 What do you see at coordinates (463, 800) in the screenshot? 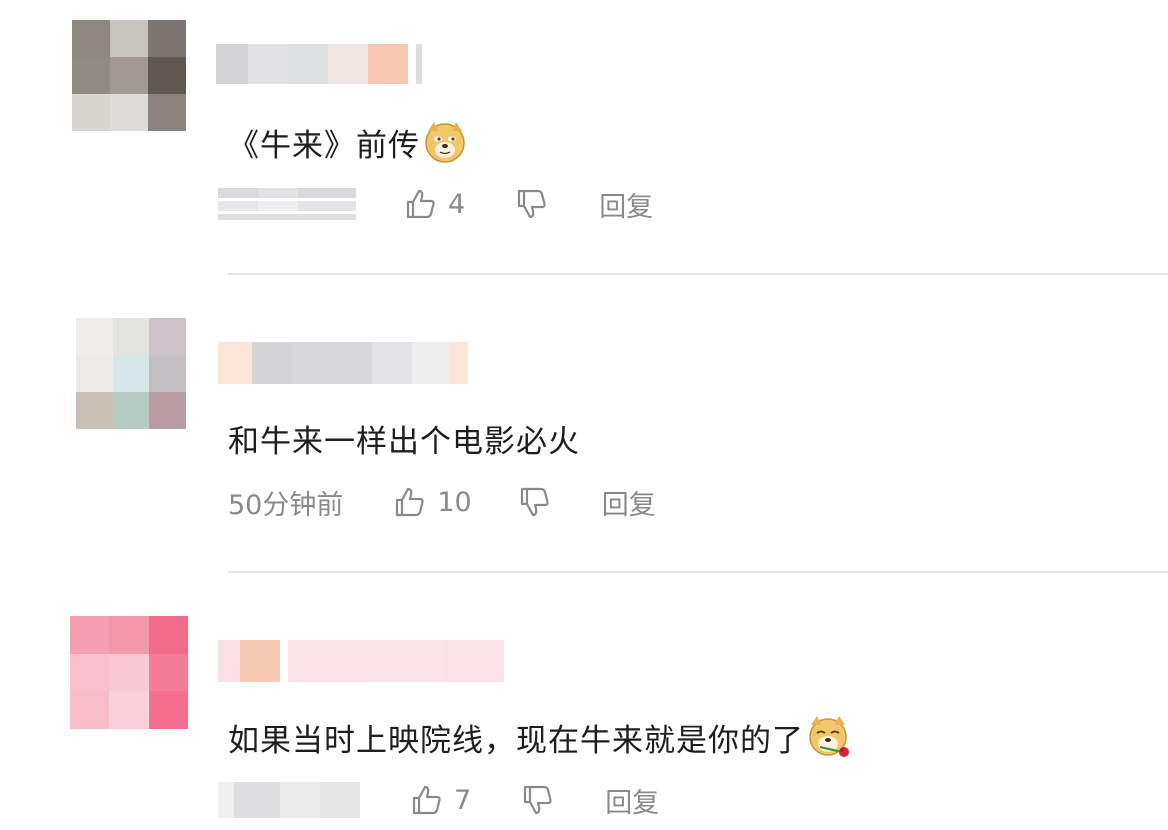
I see `like-count: 7` at bounding box center [463, 800].